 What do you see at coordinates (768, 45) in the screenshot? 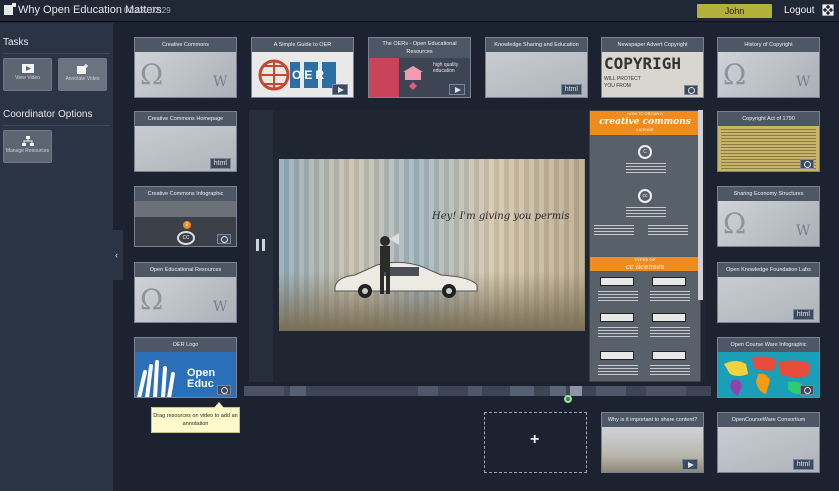
I see `resource-title: History of Copyright` at bounding box center [768, 45].